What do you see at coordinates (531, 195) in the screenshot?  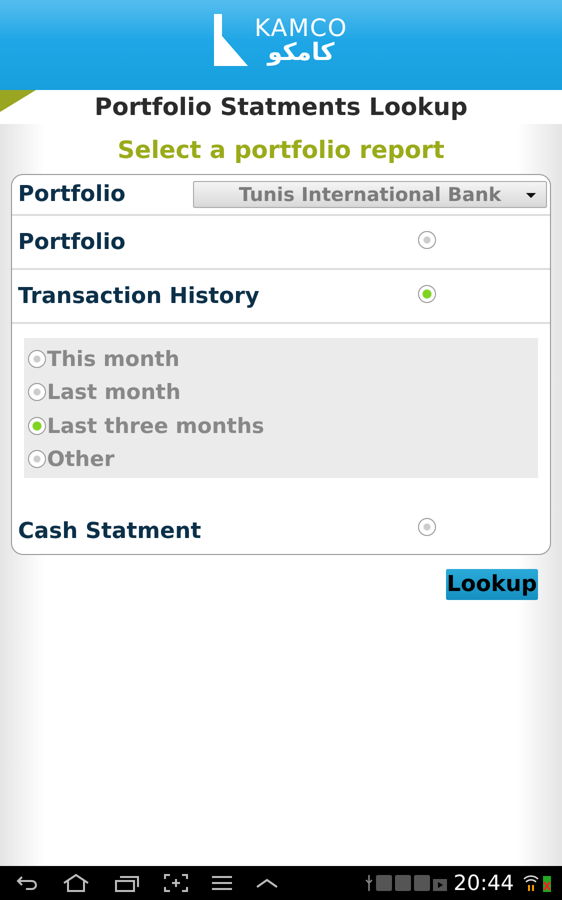 I see `caret-icon` at bounding box center [531, 195].